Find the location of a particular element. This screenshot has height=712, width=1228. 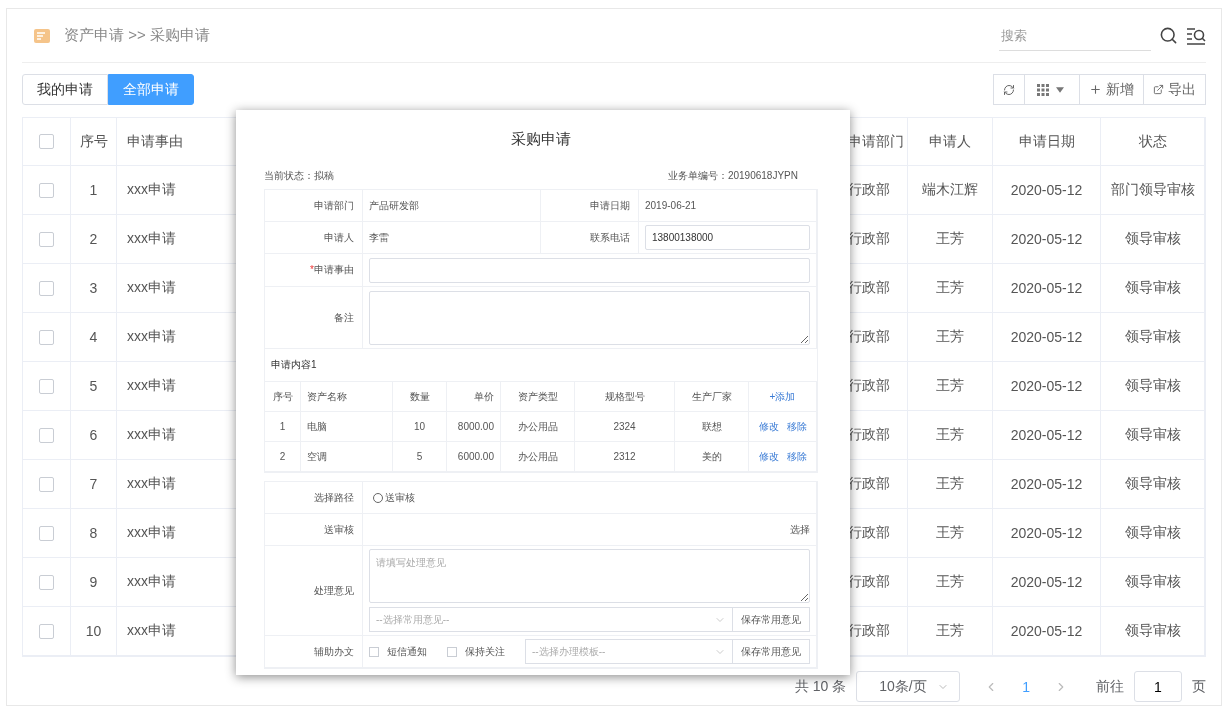

remark-field is located at coordinates (589, 317).